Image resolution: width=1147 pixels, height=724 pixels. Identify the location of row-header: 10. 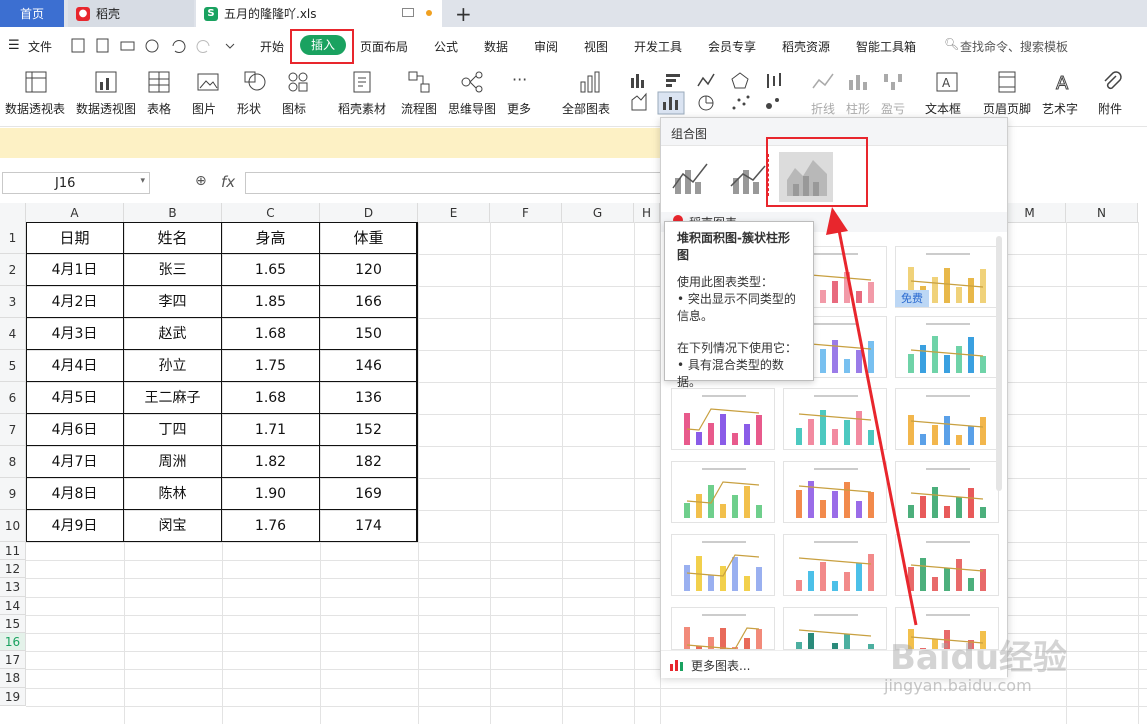
(13, 526).